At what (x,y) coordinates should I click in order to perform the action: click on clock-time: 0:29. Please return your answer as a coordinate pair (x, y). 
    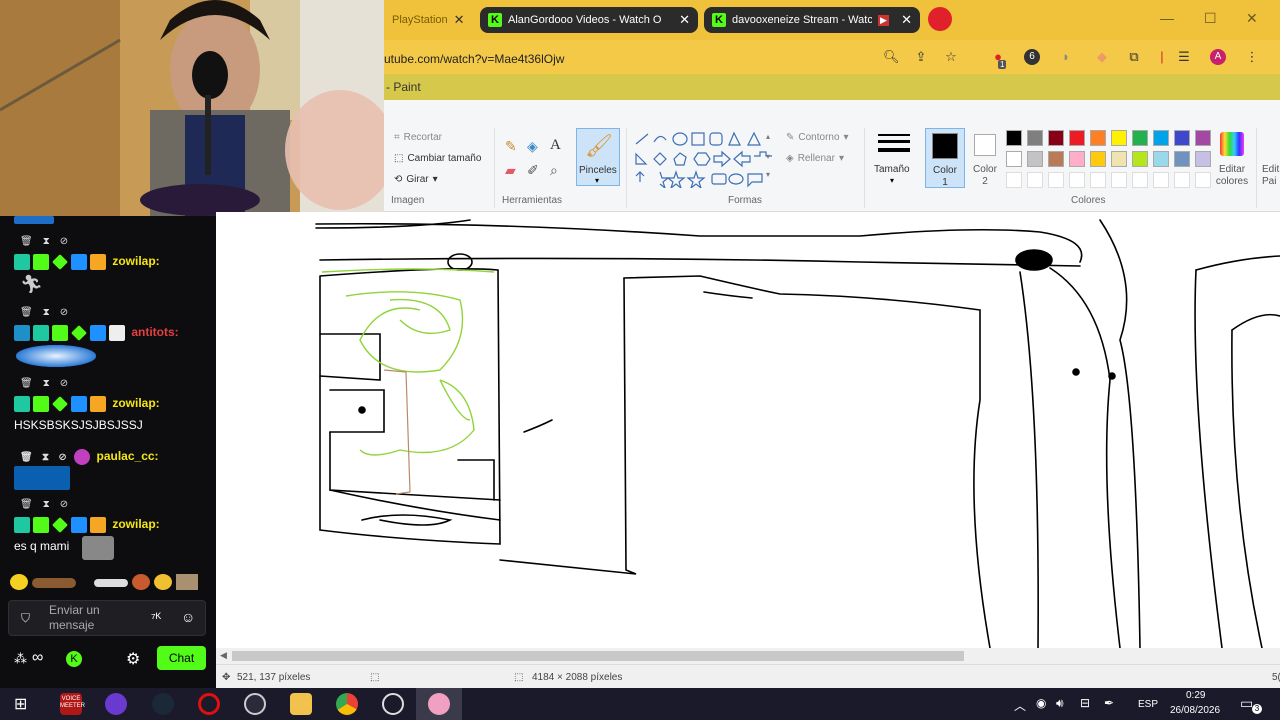
    Looking at the image, I should click on (1195, 695).